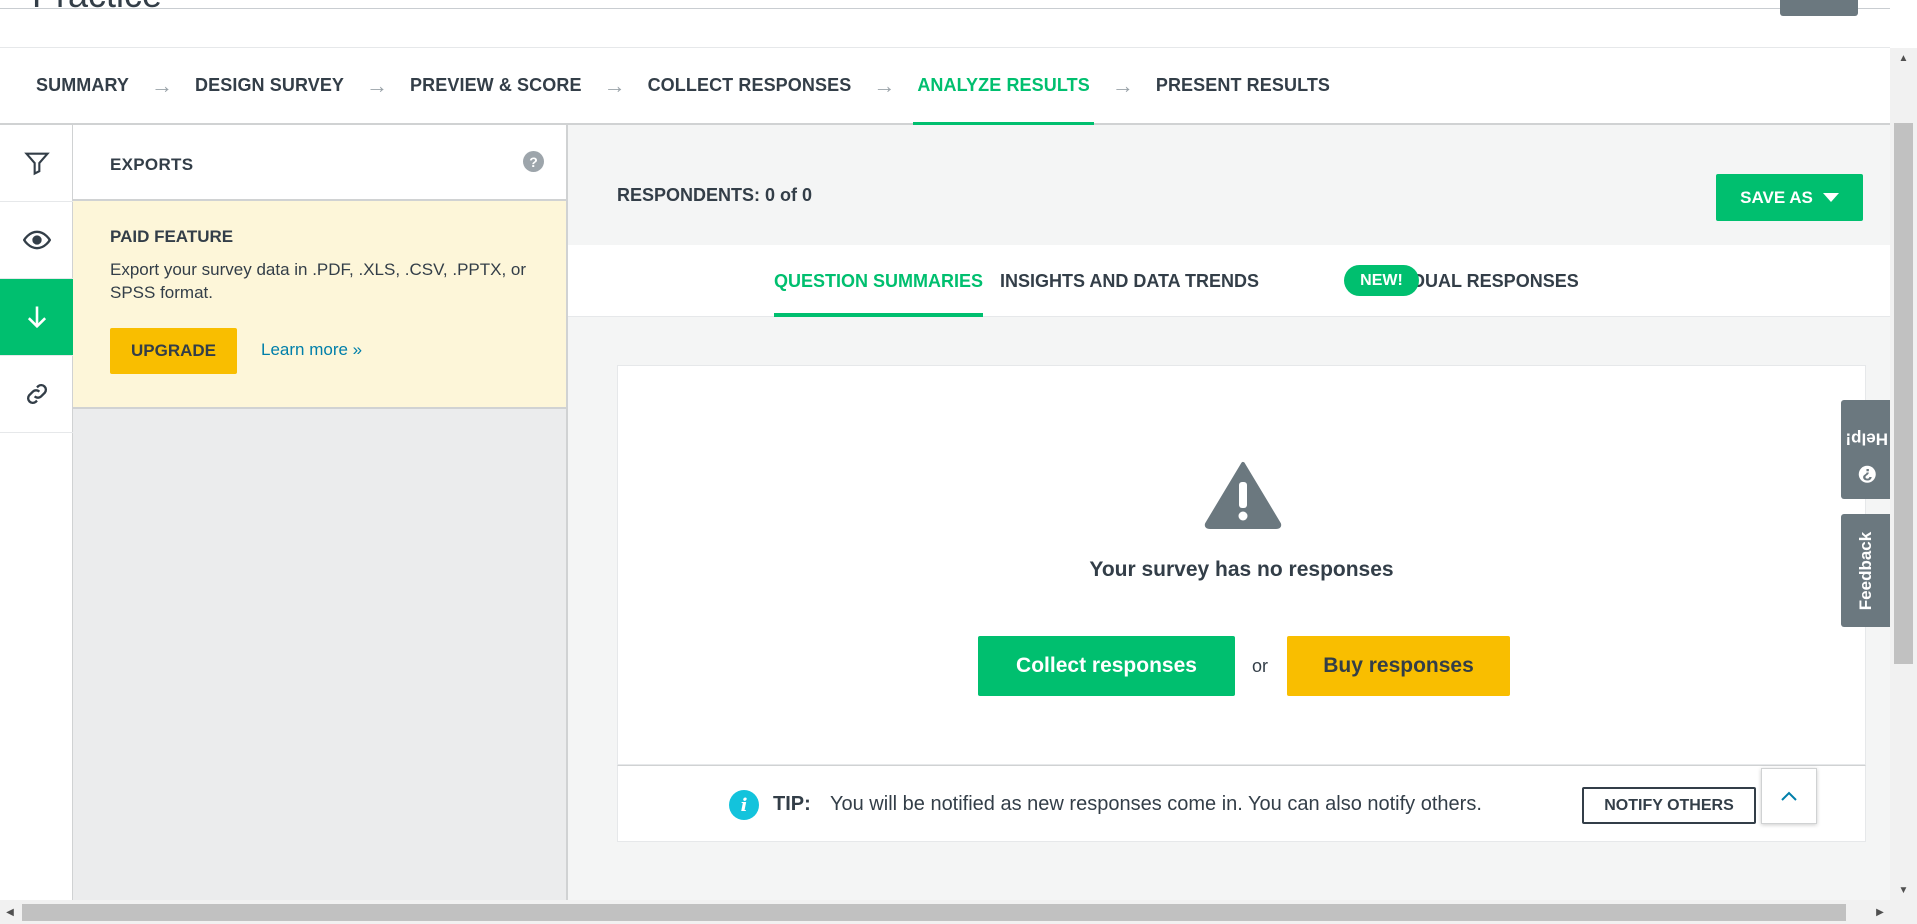 This screenshot has width=1917, height=924. I want to click on help-question-icon: ?, so click(533, 161).